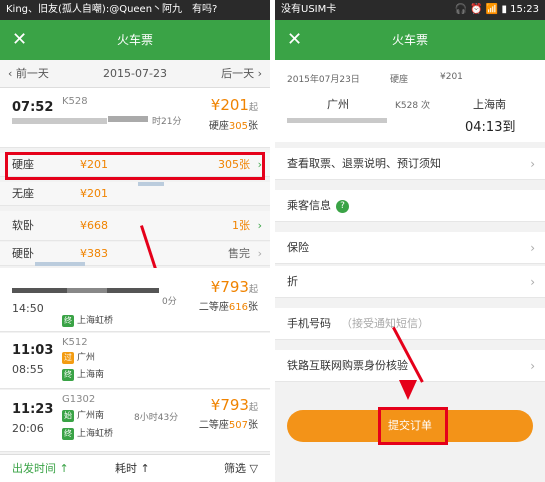 Image resolution: width=545 pixels, height=482 pixels. What do you see at coordinates (460, 9) in the screenshot?
I see `headphones-icon: 🎧` at bounding box center [460, 9].